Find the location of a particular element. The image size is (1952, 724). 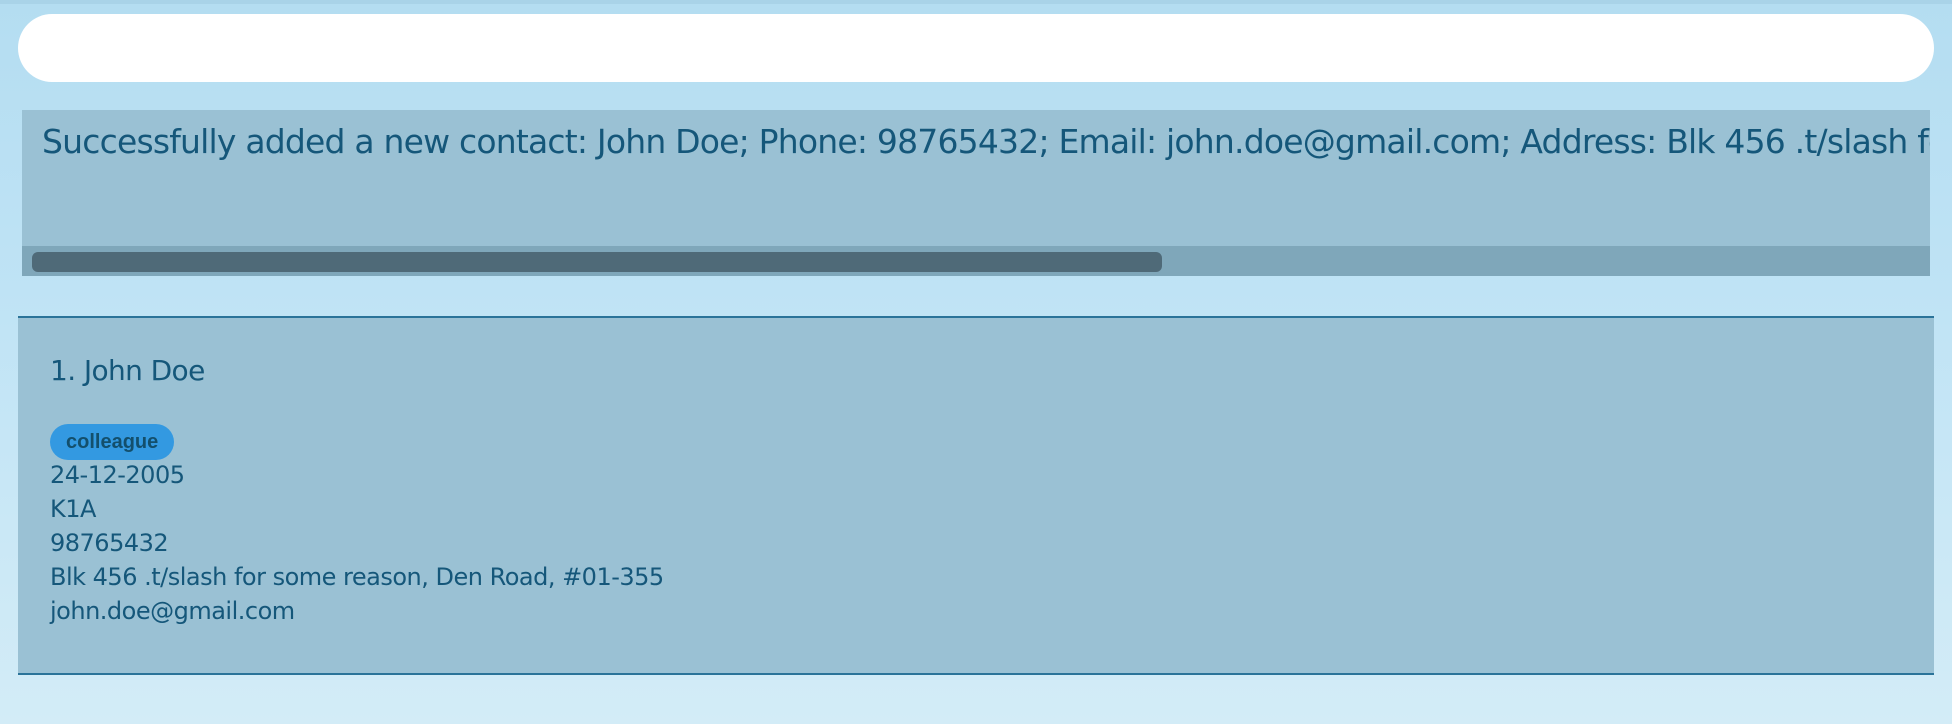

person-email: john.doe@gmail.com is located at coordinates (172, 611).